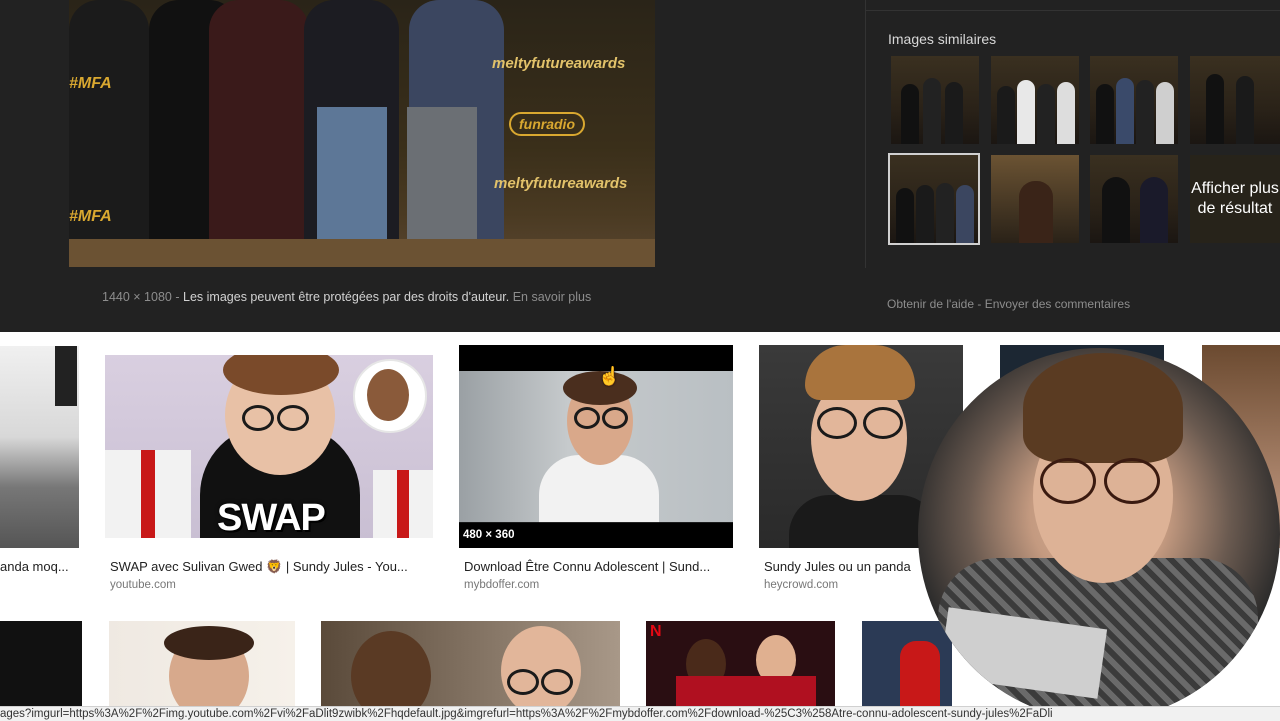 The width and height of the screenshot is (1280, 721). What do you see at coordinates (143, 585) in the screenshot?
I see `result-domain: youtube.com` at bounding box center [143, 585].